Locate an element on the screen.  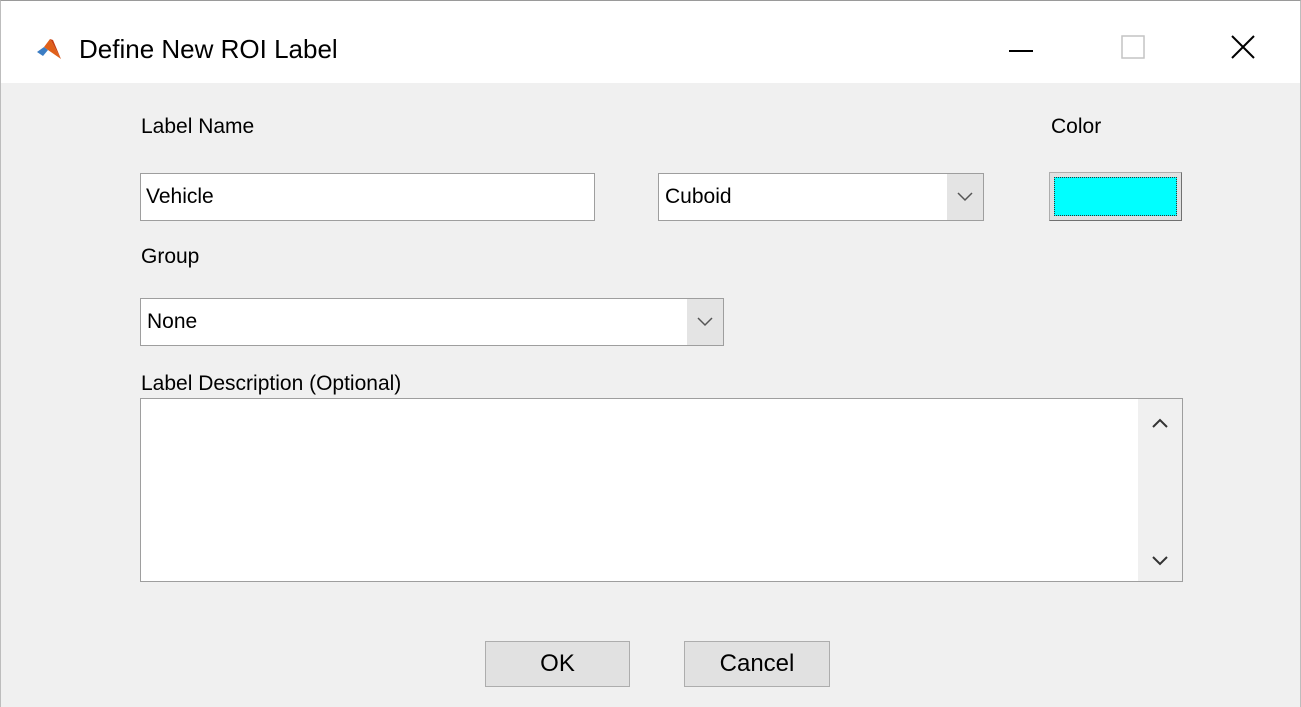
close-icon is located at coordinates (1243, 49).